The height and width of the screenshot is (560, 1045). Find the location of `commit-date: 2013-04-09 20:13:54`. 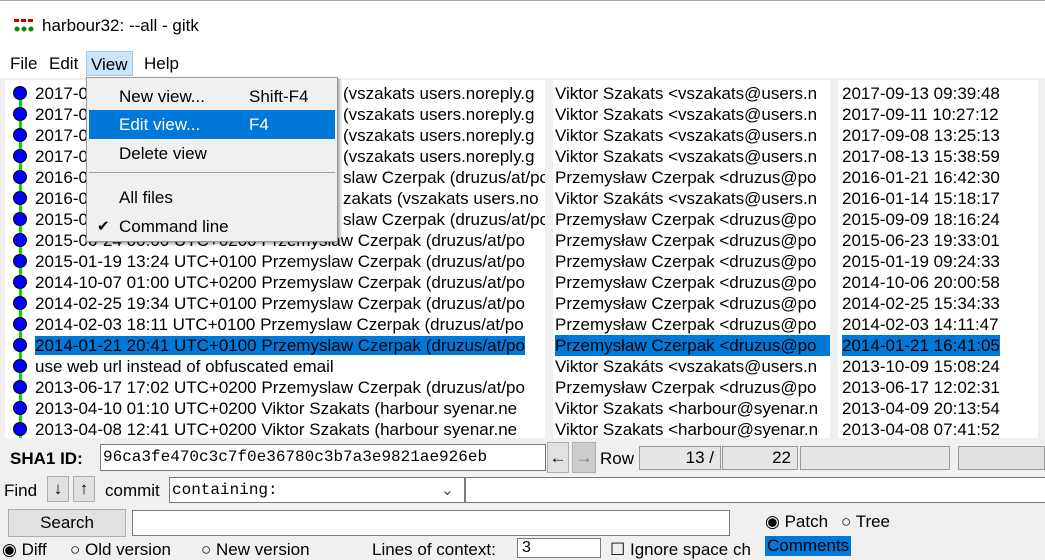

commit-date: 2013-04-09 20:13:54 is located at coordinates (921, 408).